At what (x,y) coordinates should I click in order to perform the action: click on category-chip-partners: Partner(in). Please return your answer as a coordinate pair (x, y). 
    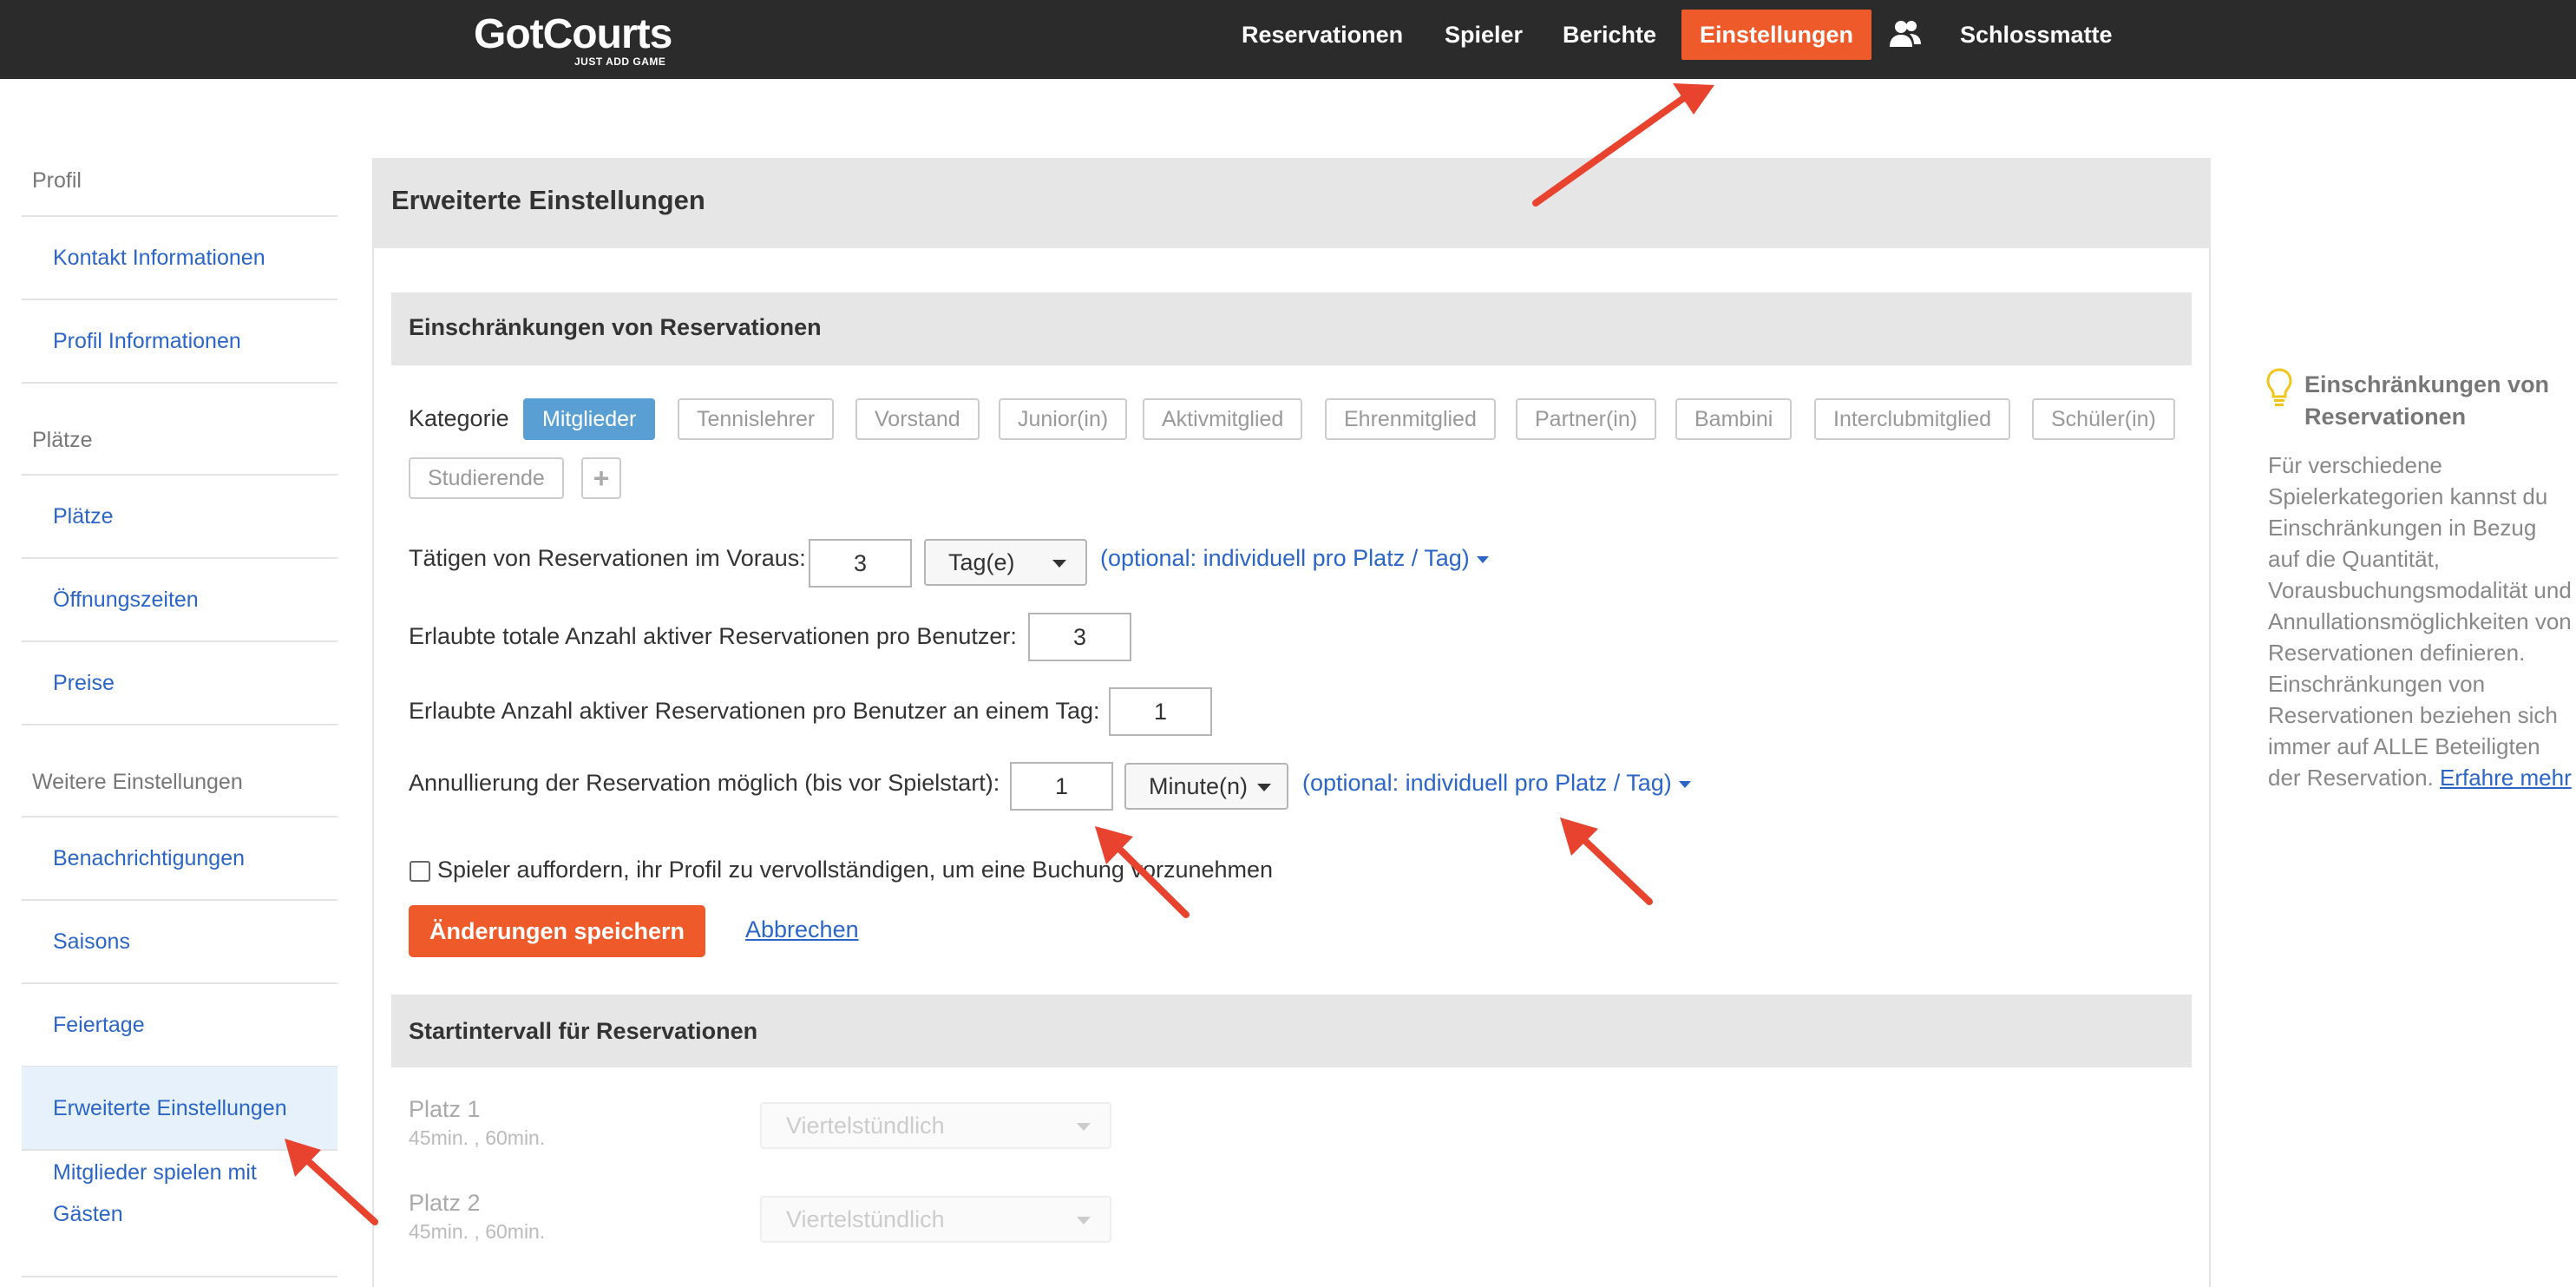
    Looking at the image, I should click on (1586, 419).